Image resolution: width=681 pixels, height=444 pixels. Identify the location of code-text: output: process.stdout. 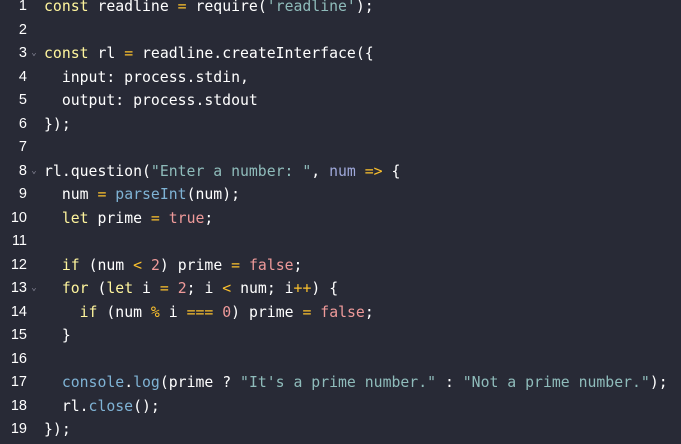
(151, 101).